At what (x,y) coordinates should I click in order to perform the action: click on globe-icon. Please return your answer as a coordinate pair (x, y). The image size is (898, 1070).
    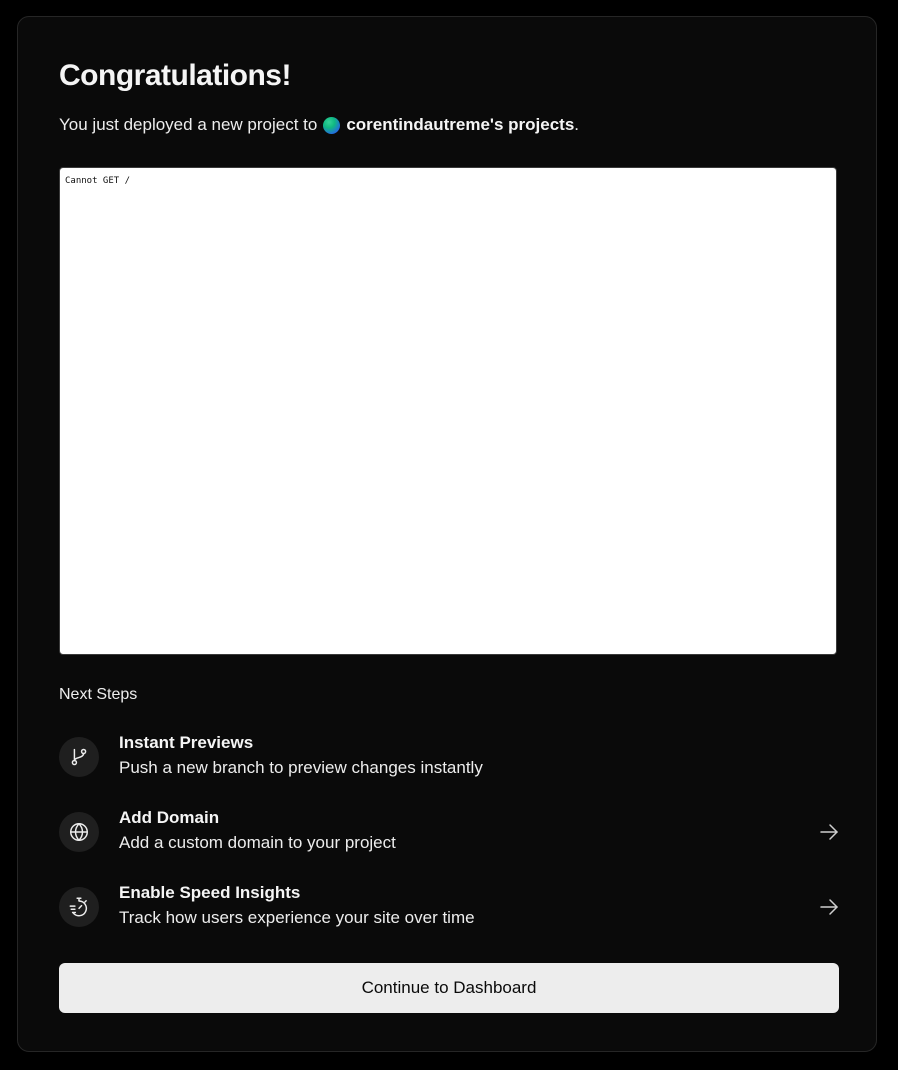
    Looking at the image, I should click on (79, 832).